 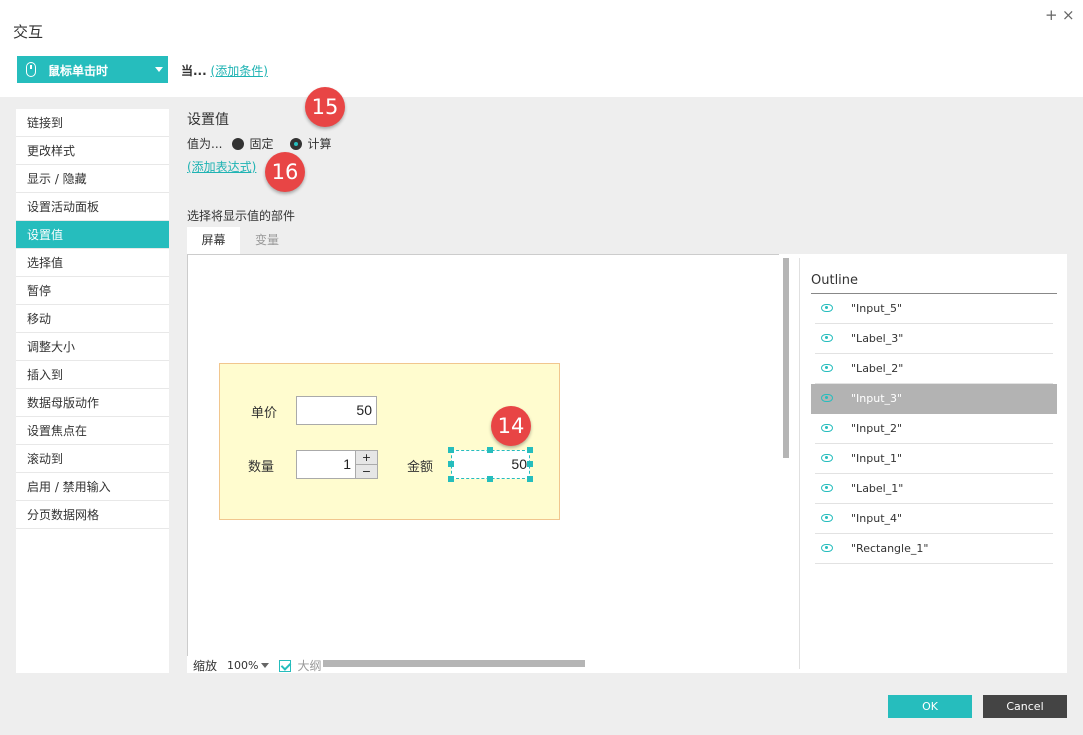 What do you see at coordinates (934, 369) in the screenshot?
I see `outline-item: "Label_2"` at bounding box center [934, 369].